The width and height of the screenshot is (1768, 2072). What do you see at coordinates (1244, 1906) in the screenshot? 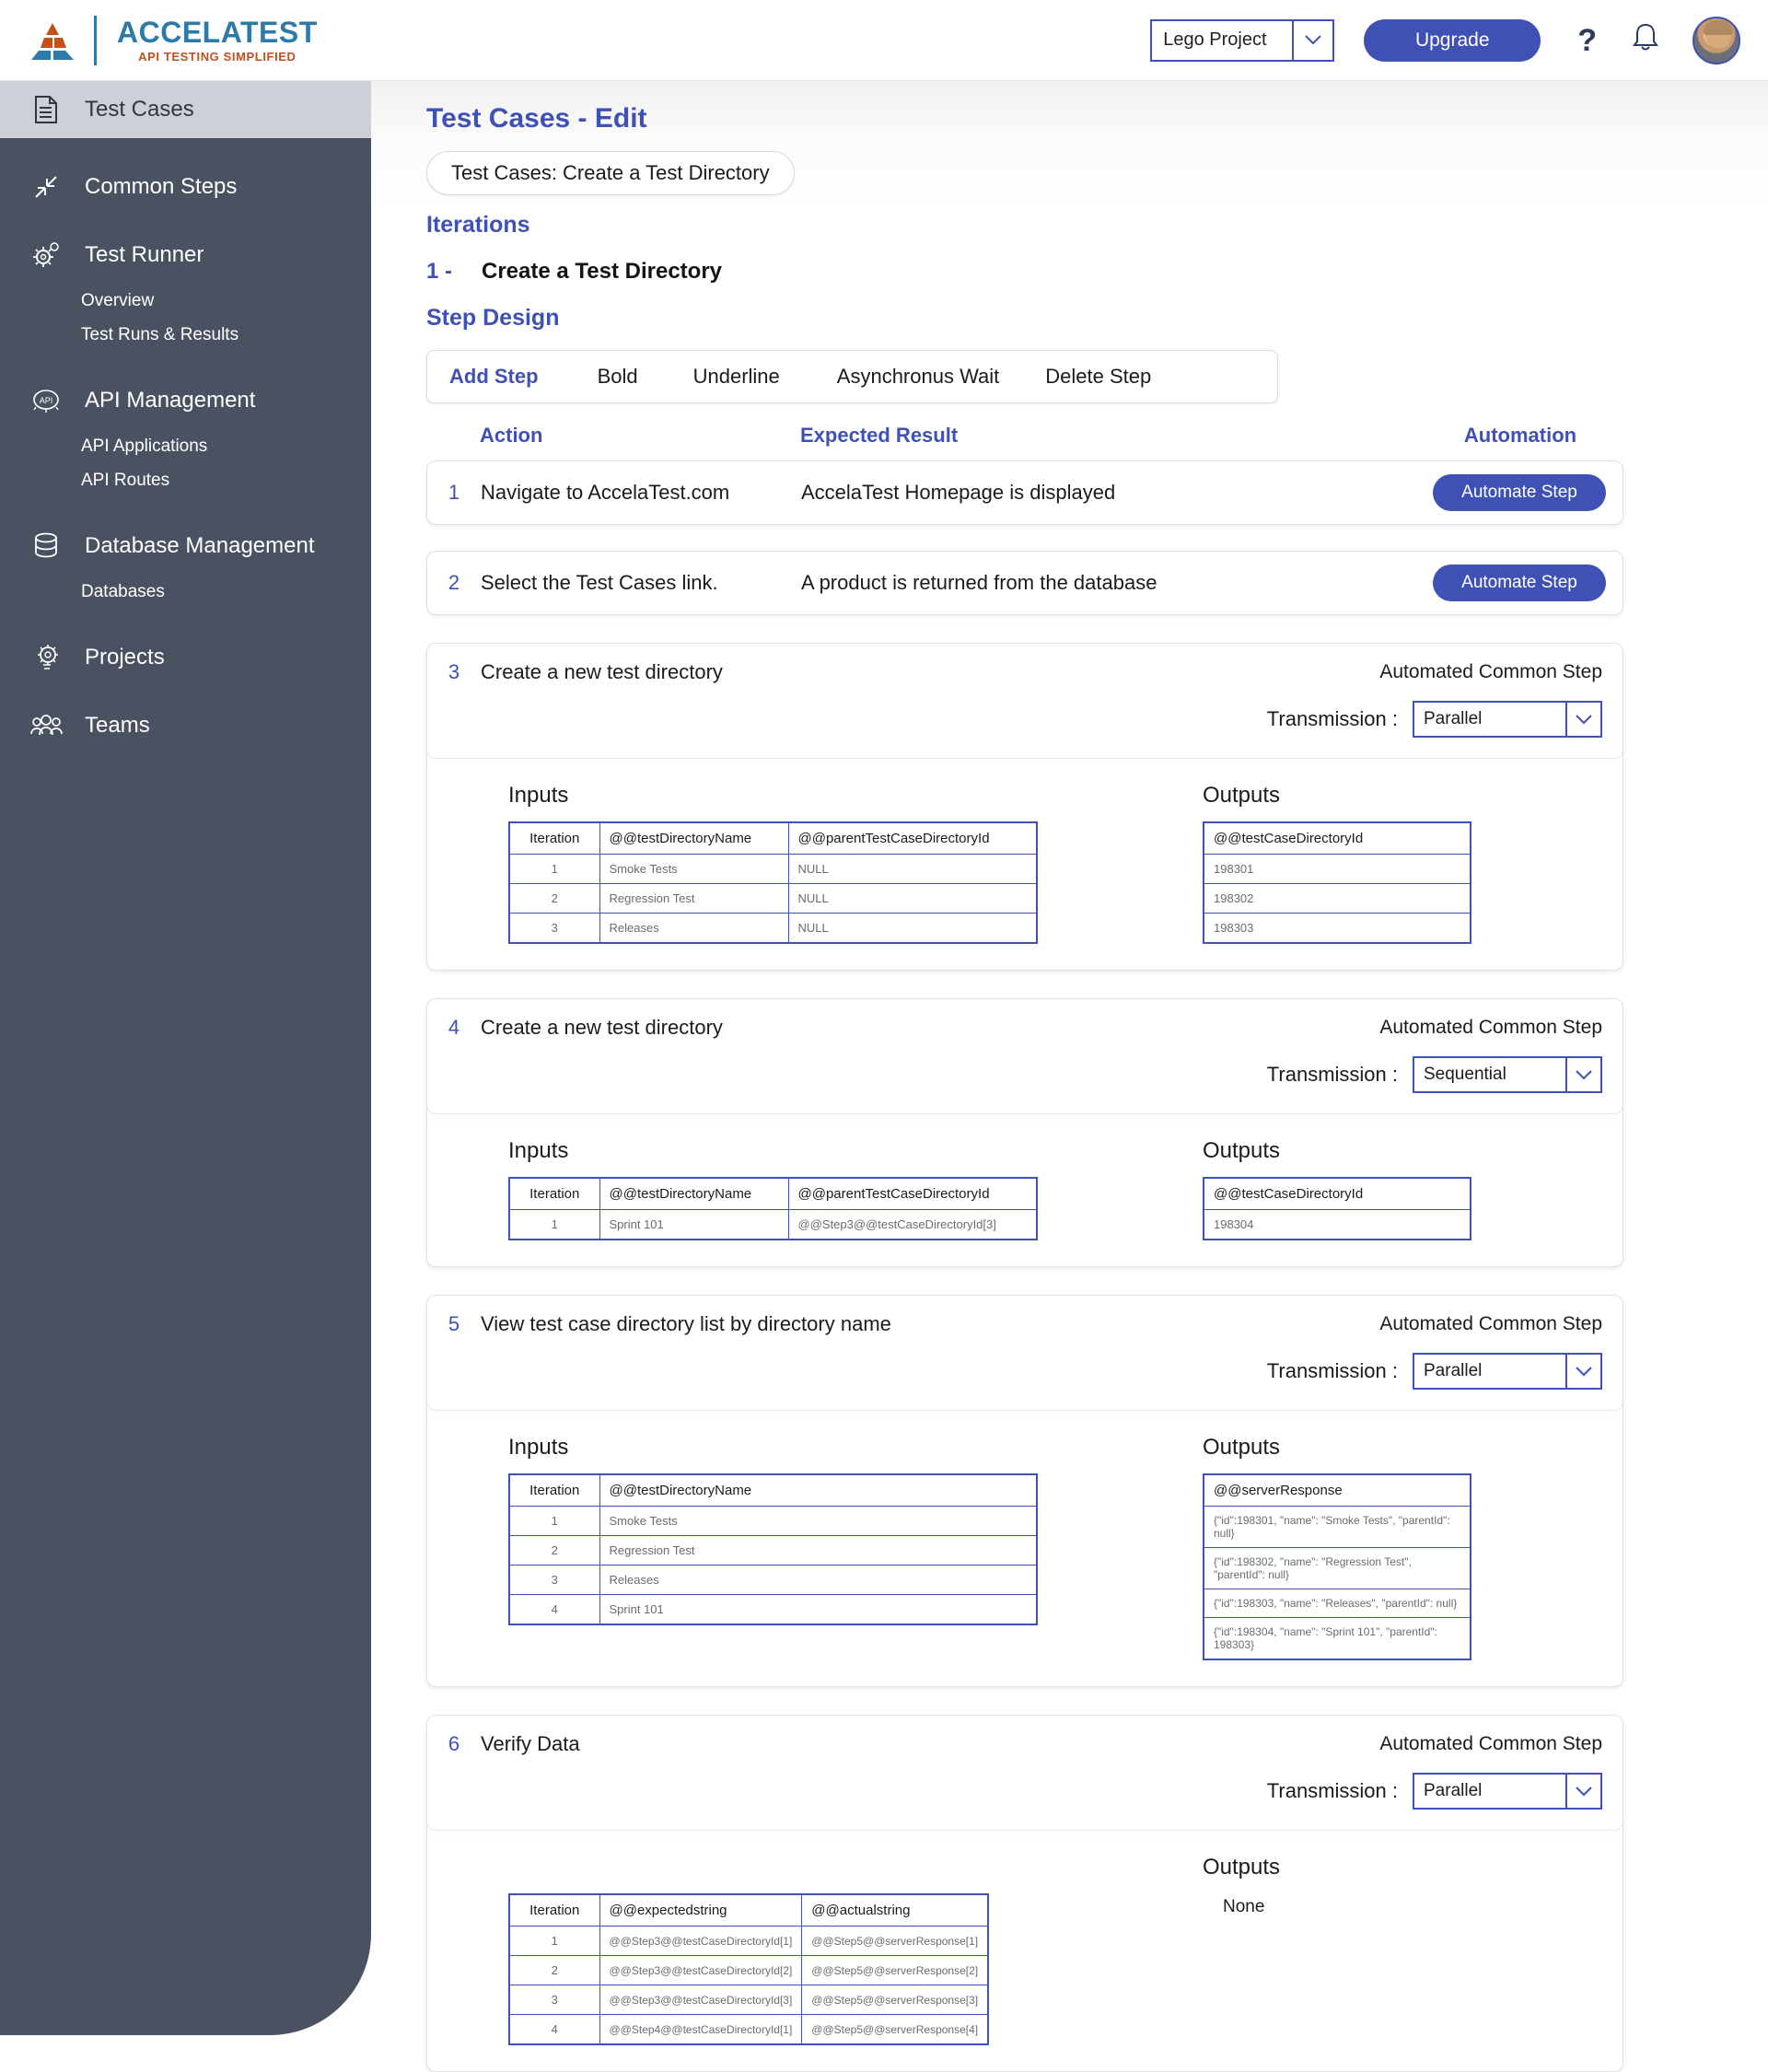
I see `outputs-none-value: None` at bounding box center [1244, 1906].